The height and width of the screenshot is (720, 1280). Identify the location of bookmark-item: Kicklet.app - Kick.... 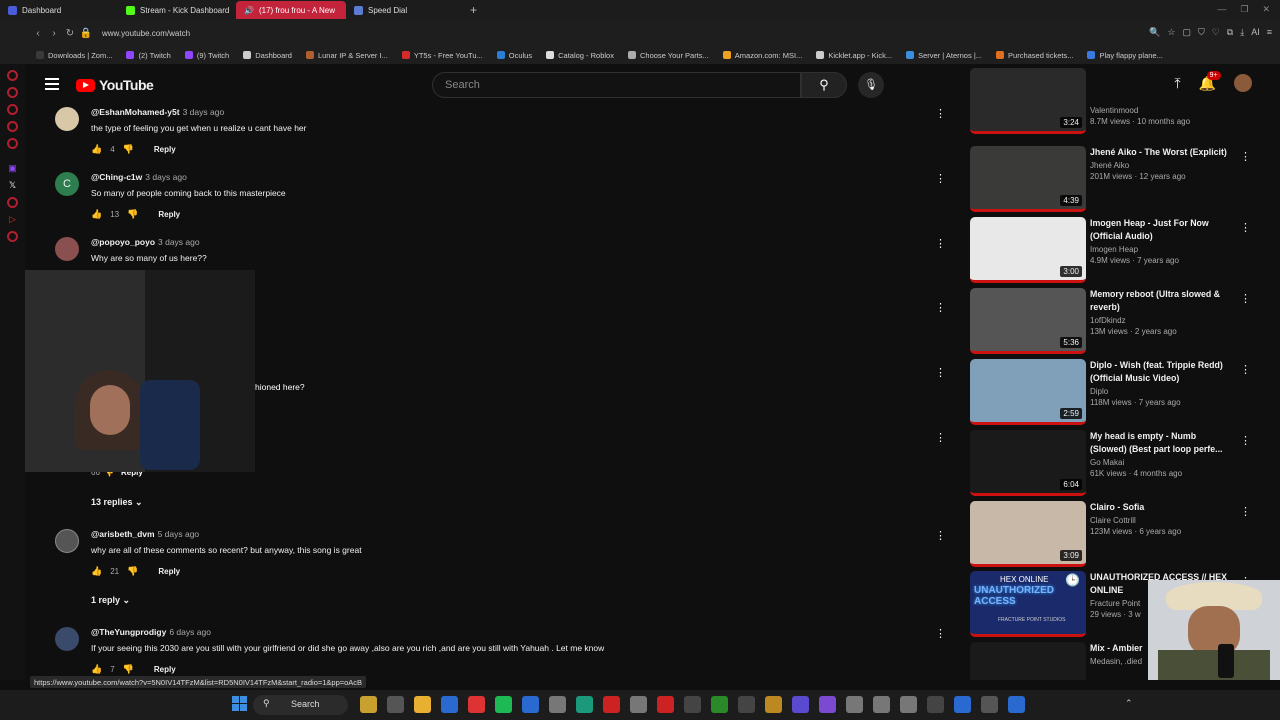
(854, 55).